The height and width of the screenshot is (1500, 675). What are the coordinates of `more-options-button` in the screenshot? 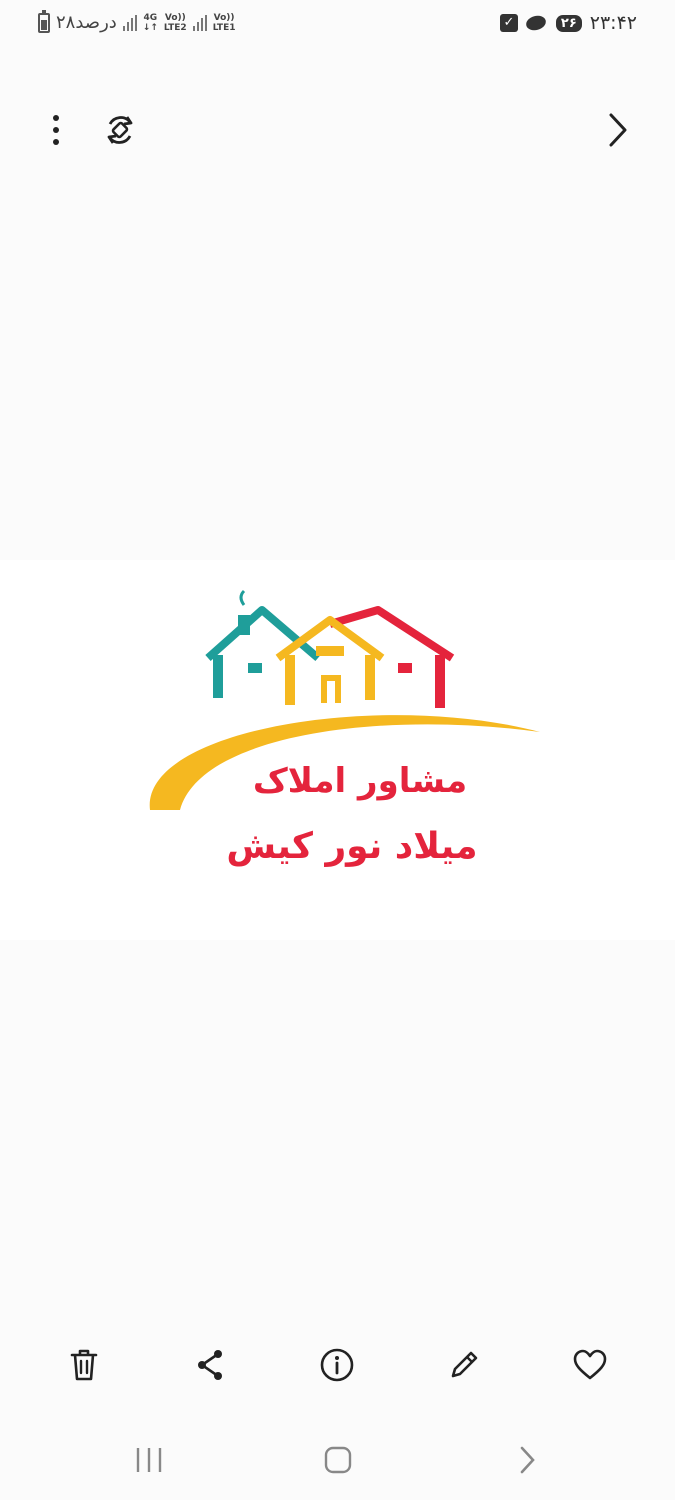 It's located at (56, 130).